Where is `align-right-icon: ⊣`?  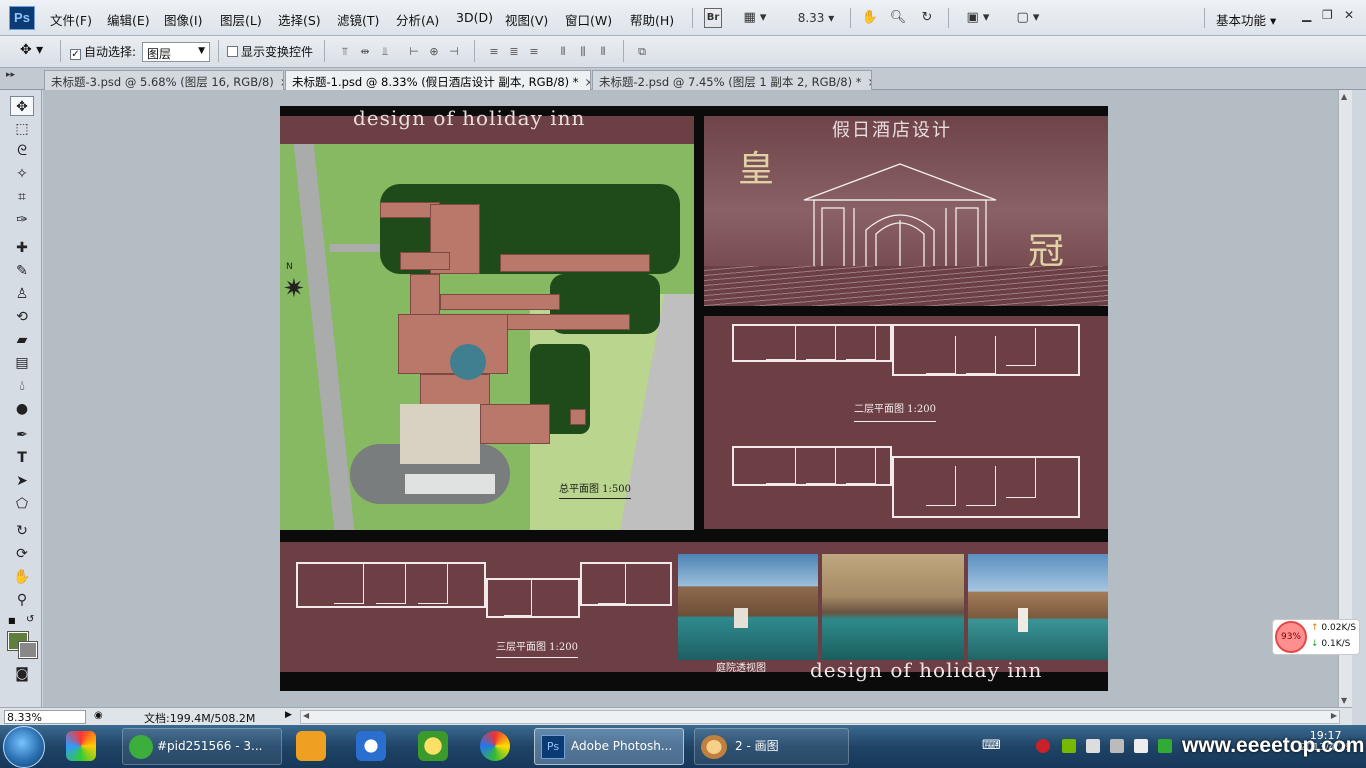 align-right-icon: ⊣ is located at coordinates (454, 52).